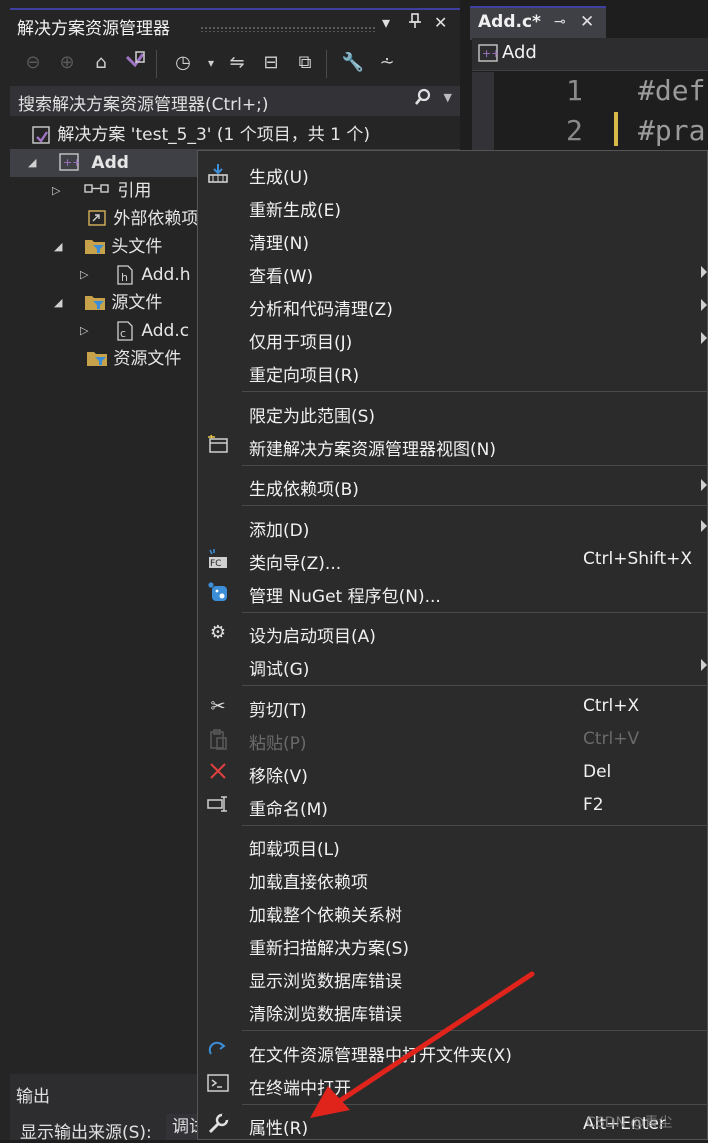 The image size is (708, 1143). I want to click on c-file-icon: c, so click(125, 331).